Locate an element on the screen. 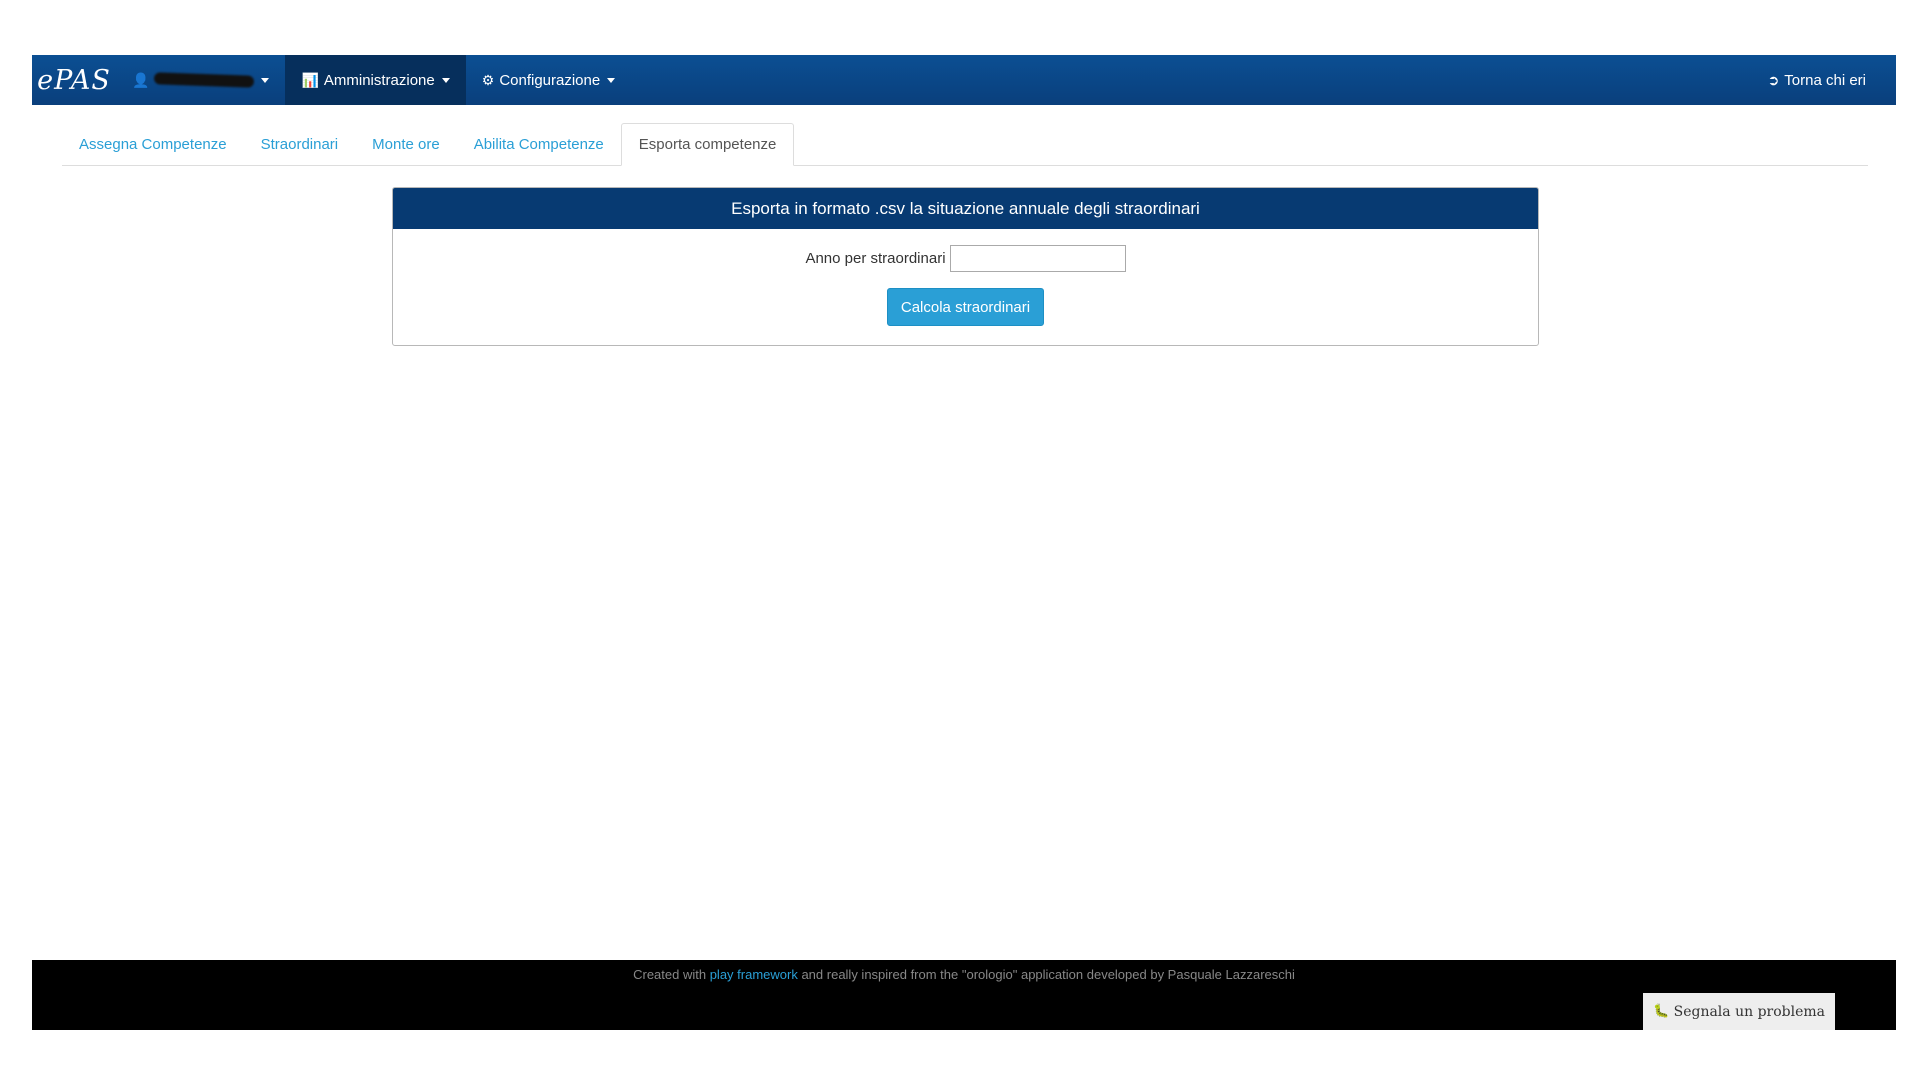  report-problem-button: 🐛 Segnala un problema is located at coordinates (1739, 1011).